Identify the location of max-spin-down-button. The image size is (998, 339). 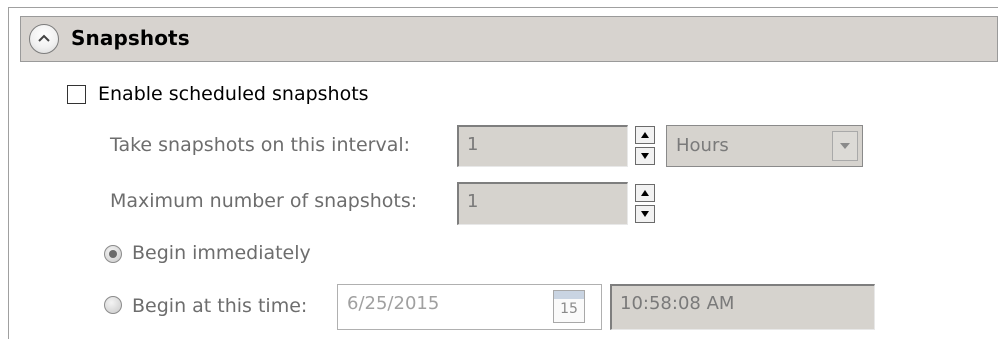
(645, 214).